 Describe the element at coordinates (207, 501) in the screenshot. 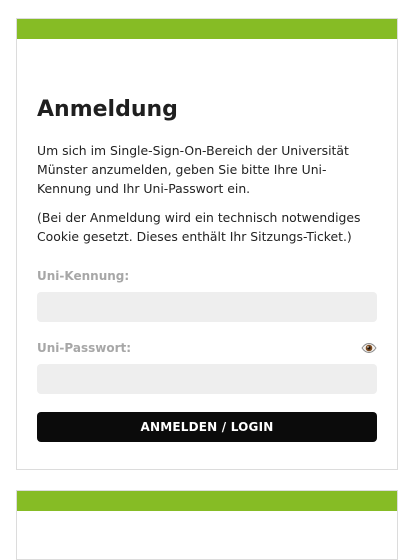

I see `secondary-card-top-bar` at that location.